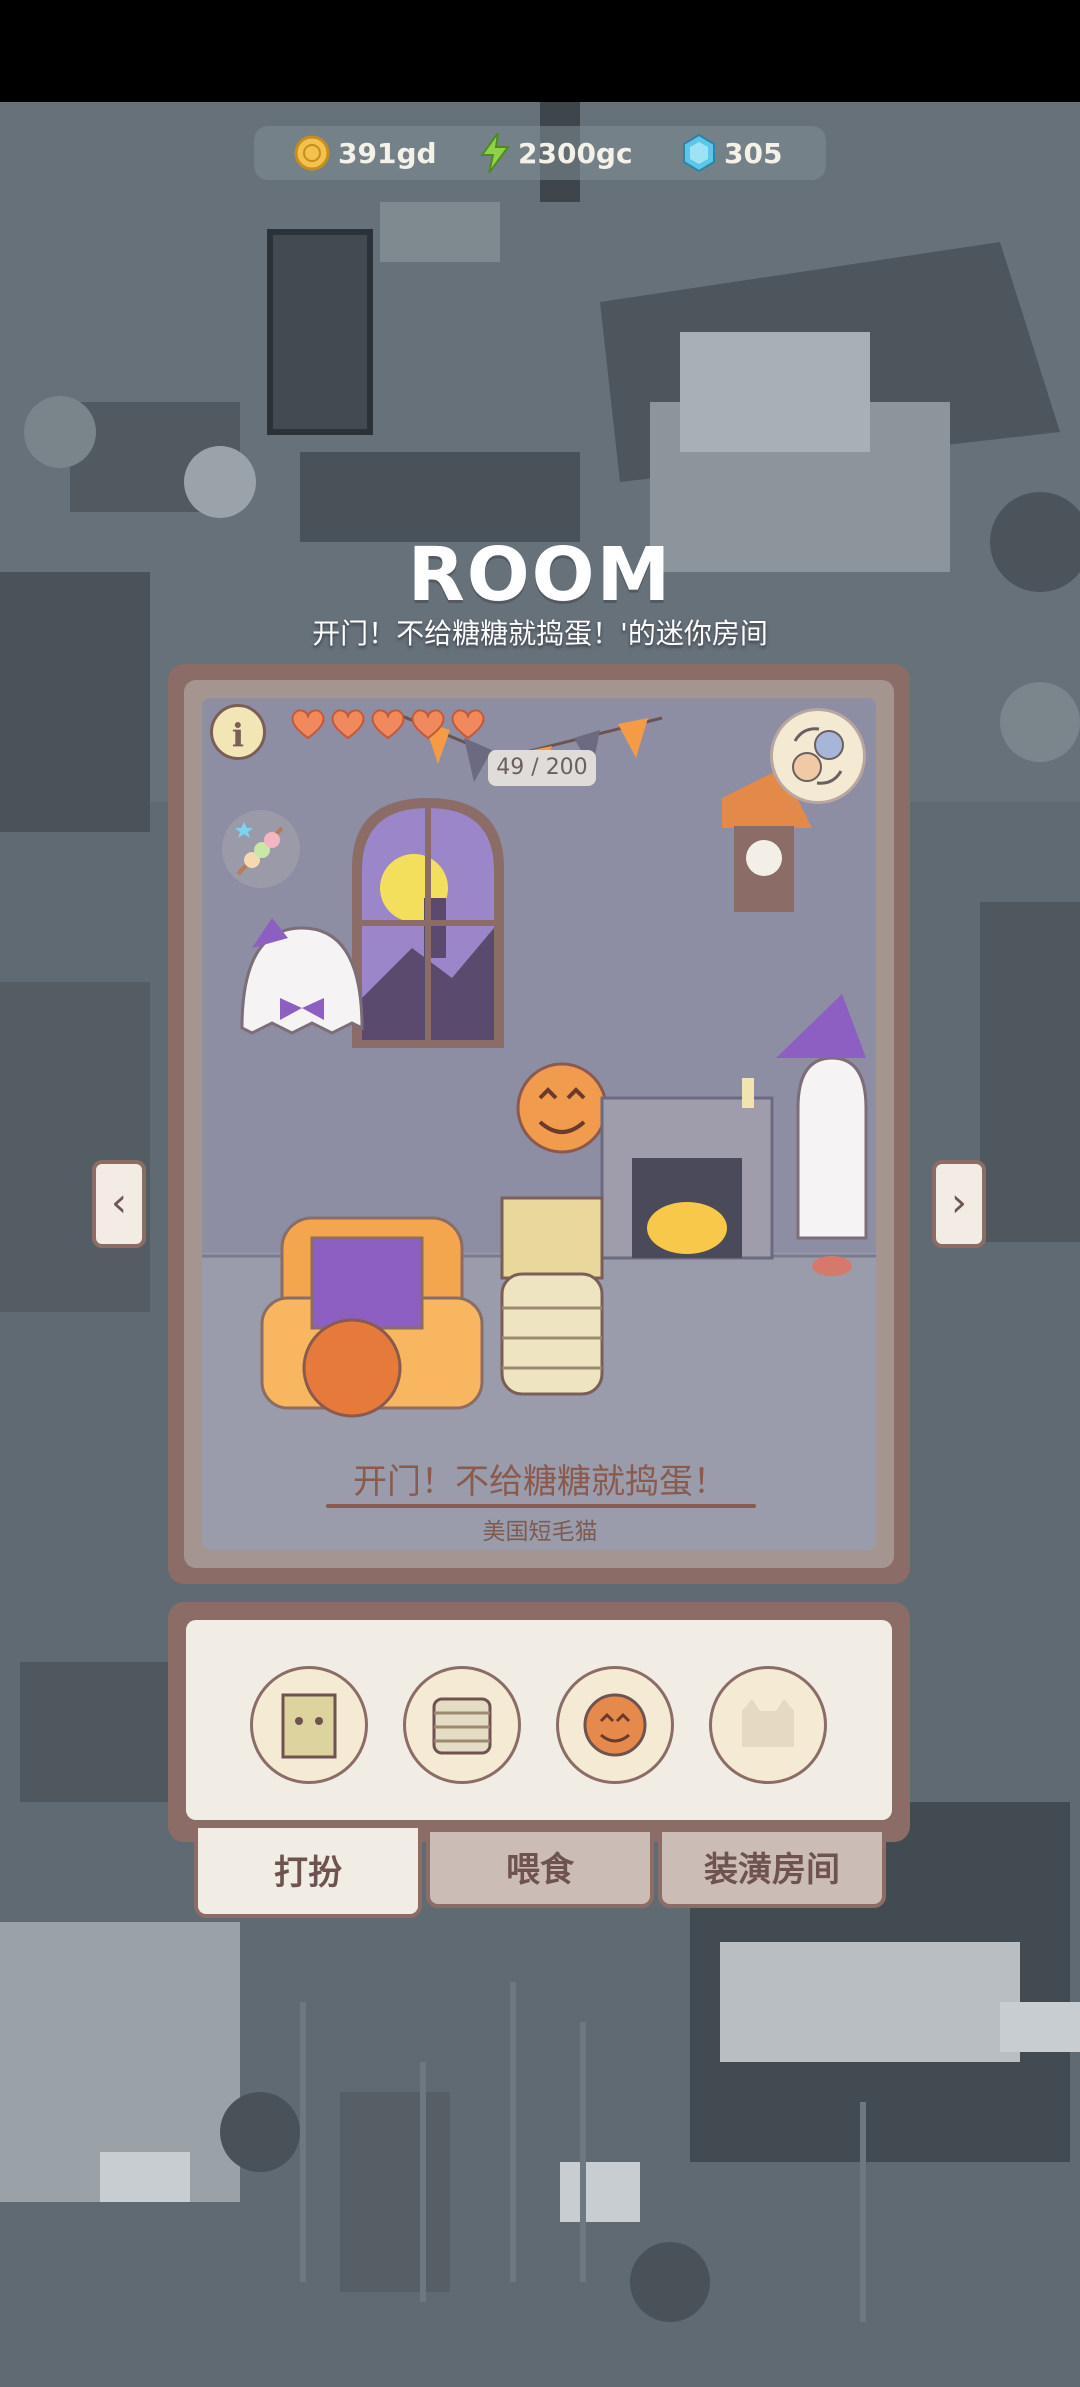 This screenshot has height=2387, width=1080. I want to click on switch-cats-icon, so click(818, 756).